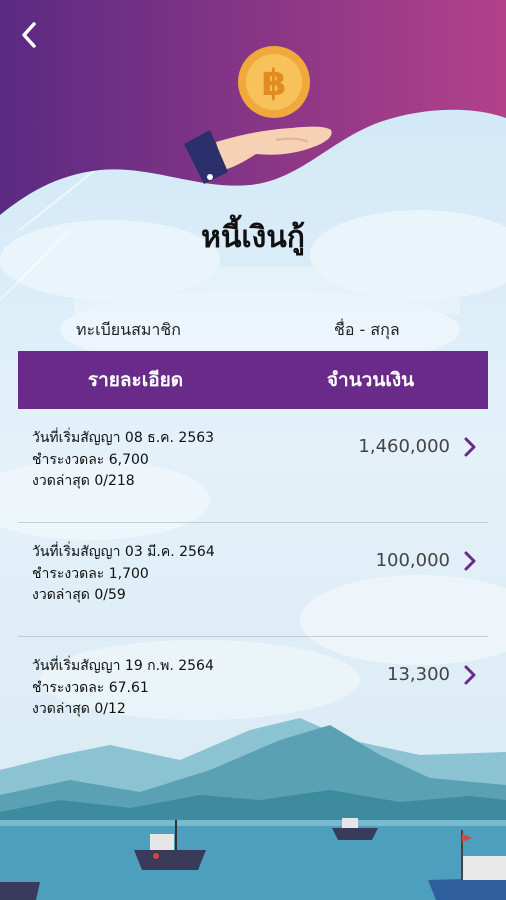 The image size is (506, 900). I want to click on back-button, so click(29, 35).